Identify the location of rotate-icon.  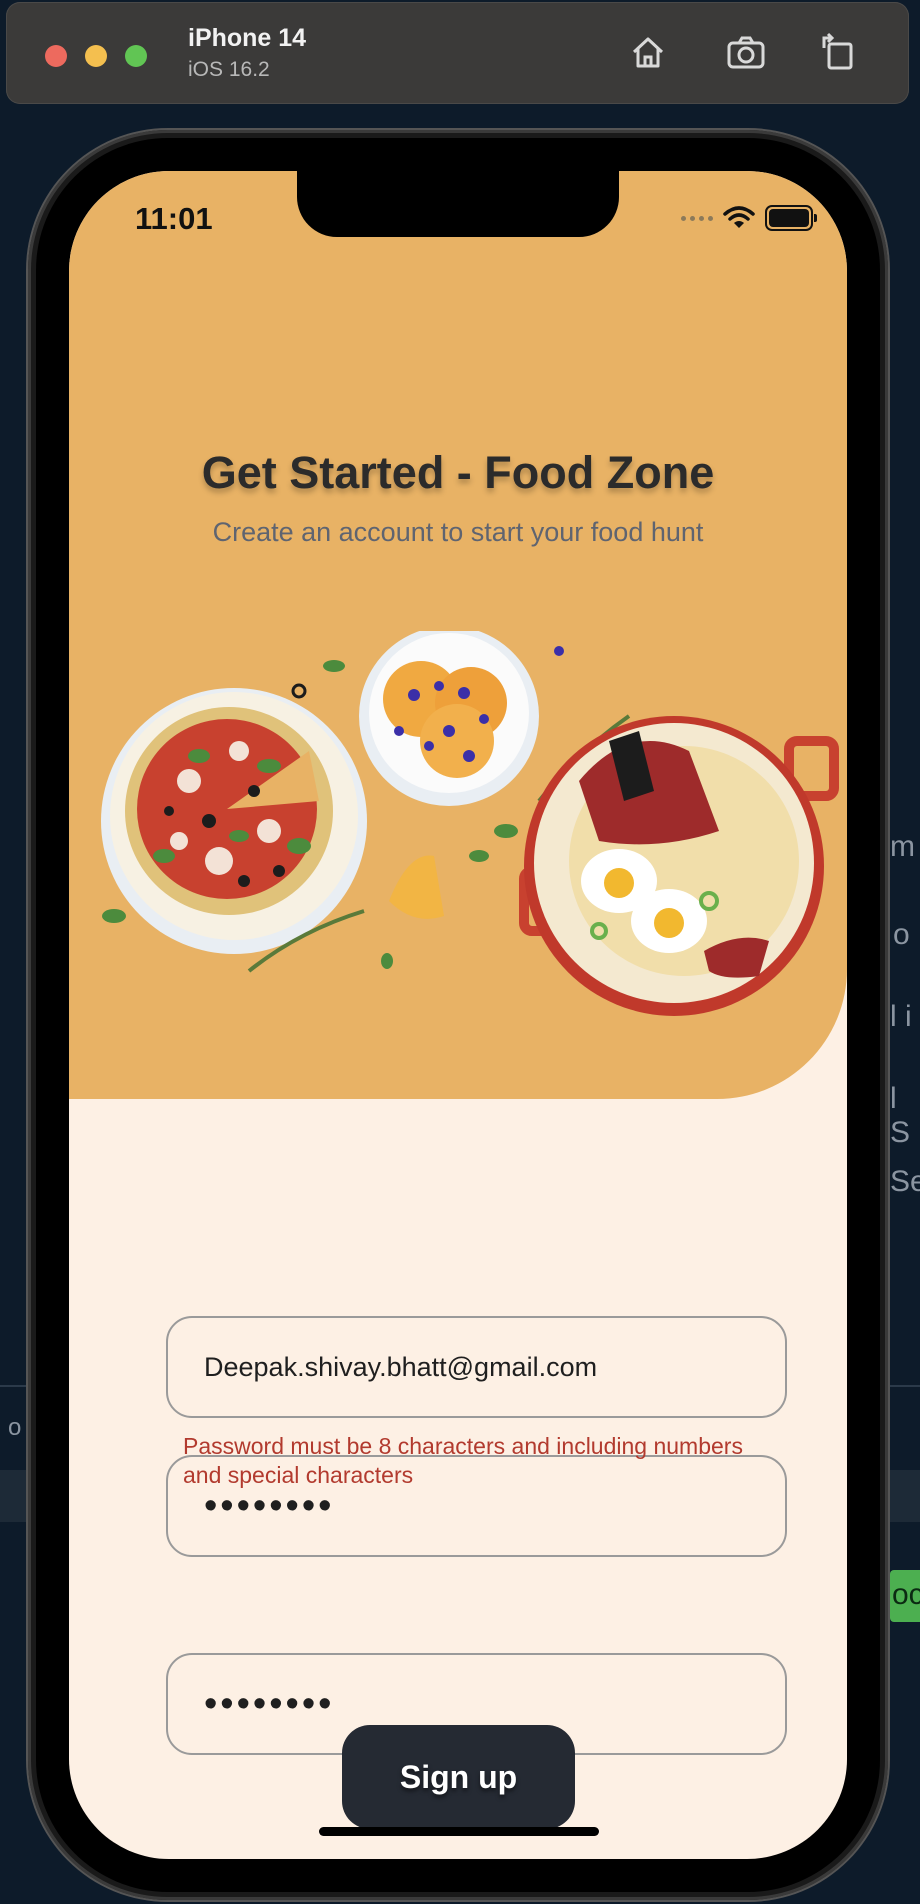
(838, 52).